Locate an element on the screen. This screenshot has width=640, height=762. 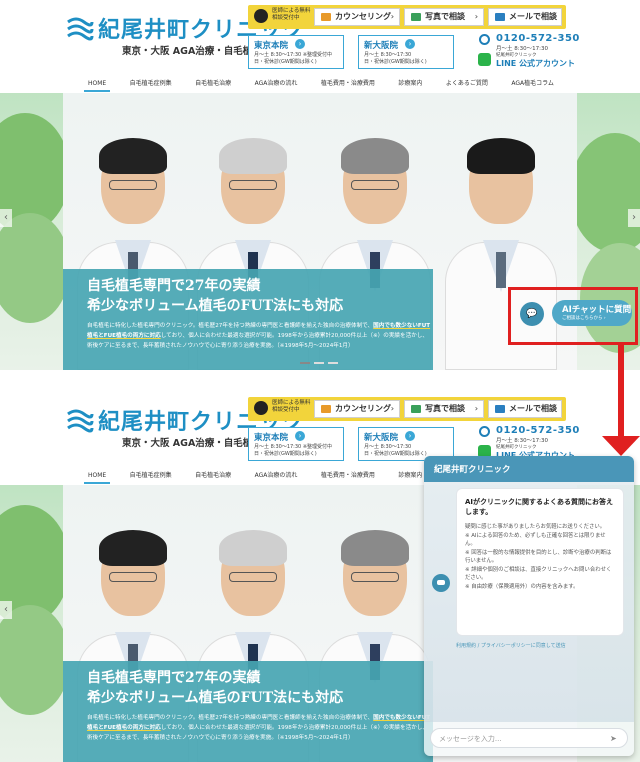
bot-avatar-icon is located at coordinates (441, 583).